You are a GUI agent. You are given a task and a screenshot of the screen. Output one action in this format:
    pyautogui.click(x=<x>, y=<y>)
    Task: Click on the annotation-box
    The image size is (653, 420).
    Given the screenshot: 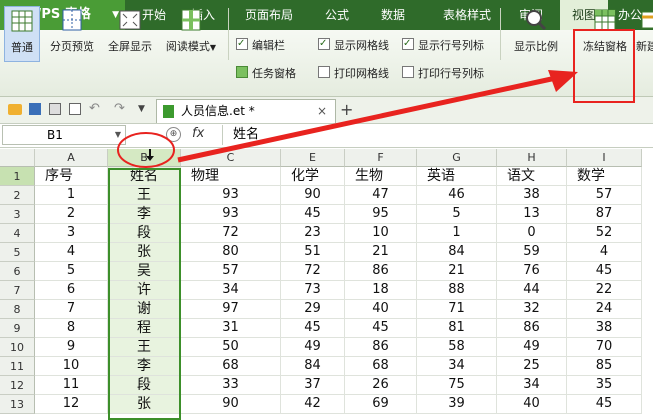 What is the action you would take?
    pyautogui.click(x=604, y=66)
    